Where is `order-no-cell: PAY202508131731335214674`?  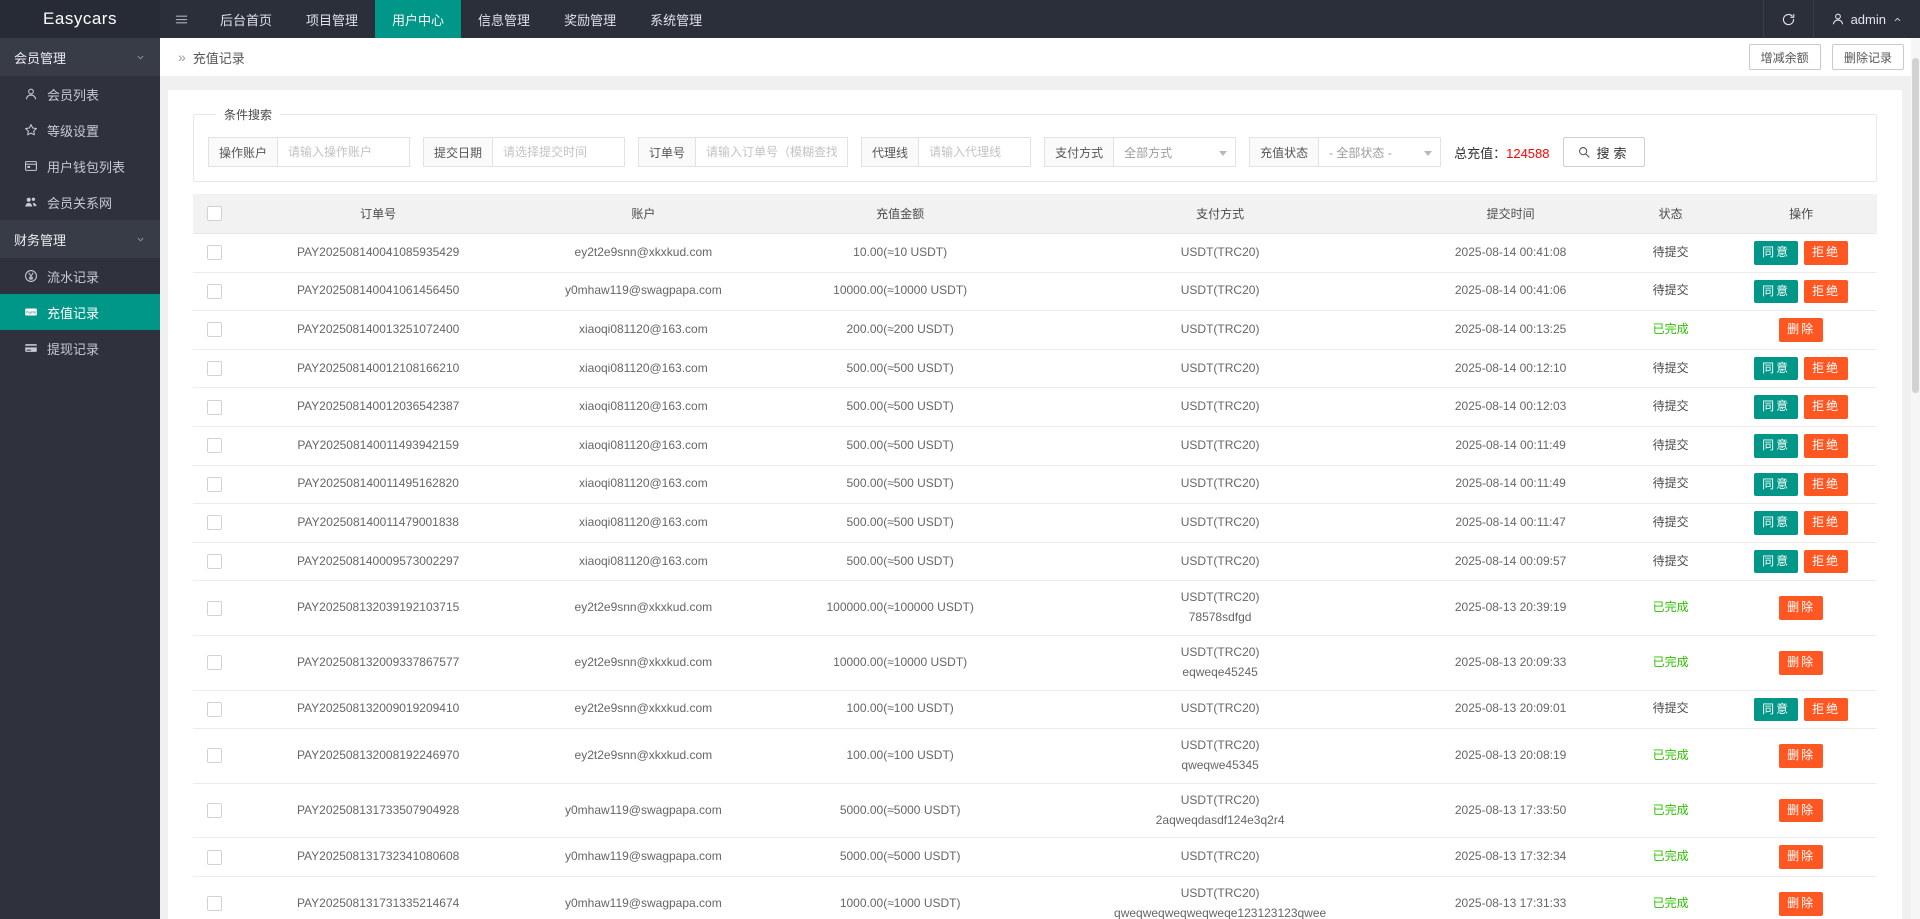
order-no-cell: PAY202508131731335214674 is located at coordinates (378, 897).